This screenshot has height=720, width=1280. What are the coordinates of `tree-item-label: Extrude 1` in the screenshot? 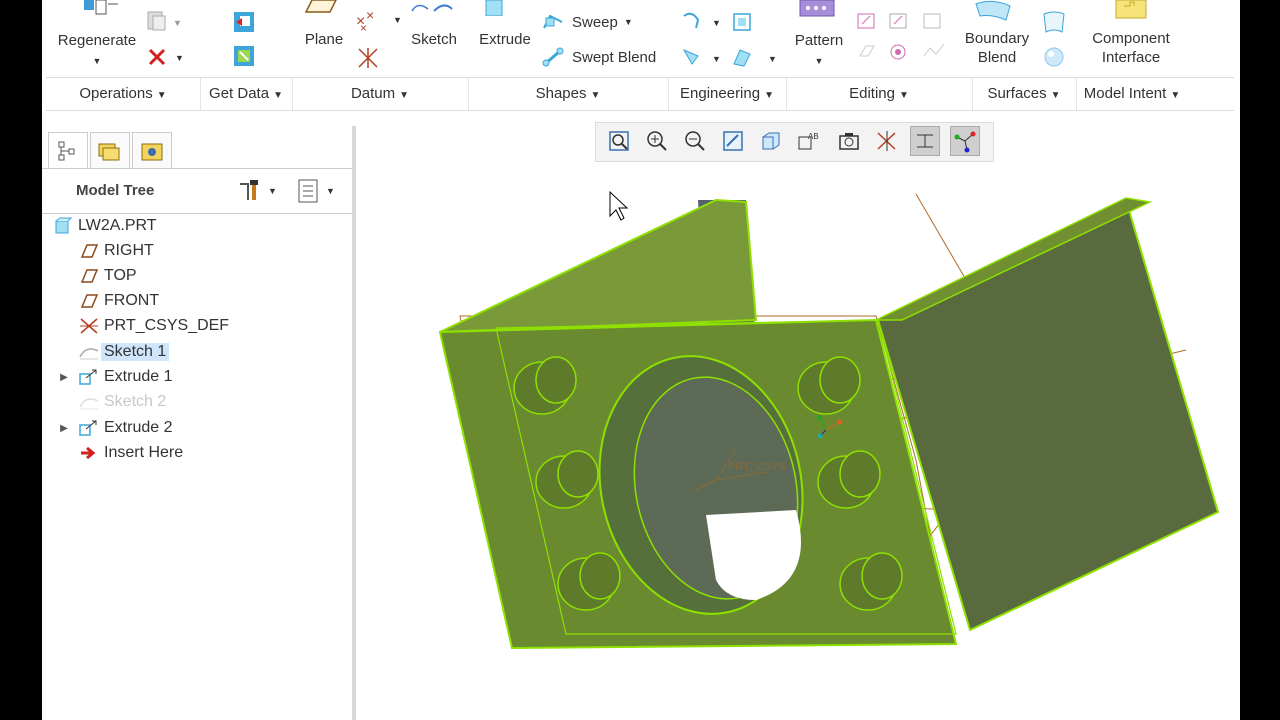 It's located at (138, 376).